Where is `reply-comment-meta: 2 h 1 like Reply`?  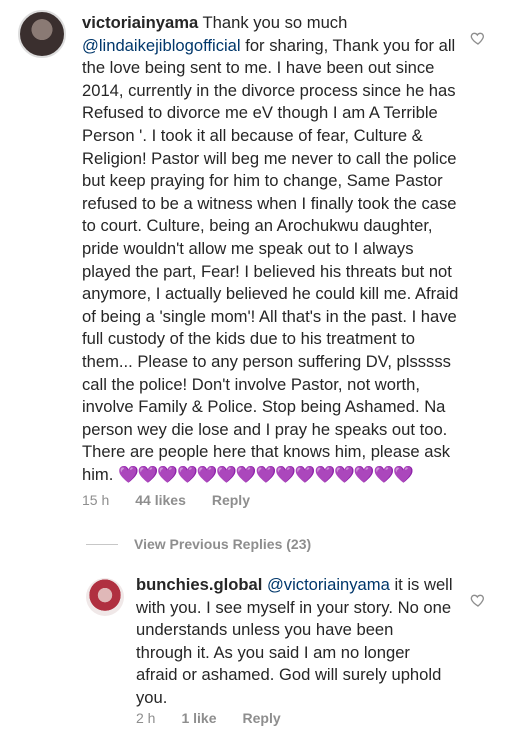 reply-comment-meta: 2 h 1 like Reply is located at coordinates (208, 718).